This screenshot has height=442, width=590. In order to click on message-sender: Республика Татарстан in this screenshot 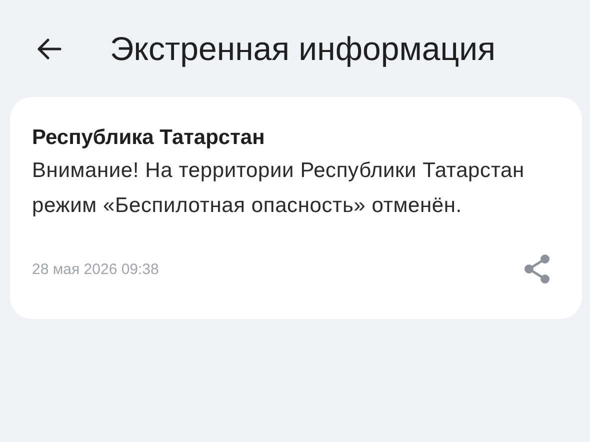, I will do `click(149, 138)`.